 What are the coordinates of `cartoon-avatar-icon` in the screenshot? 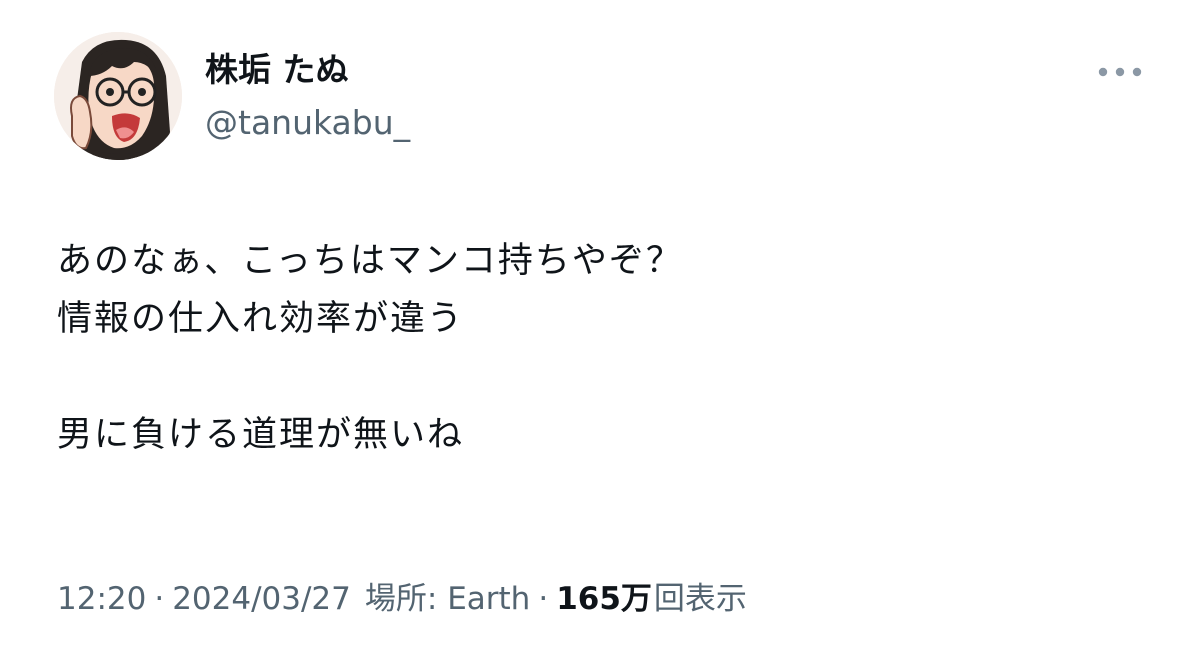 It's located at (118, 96).